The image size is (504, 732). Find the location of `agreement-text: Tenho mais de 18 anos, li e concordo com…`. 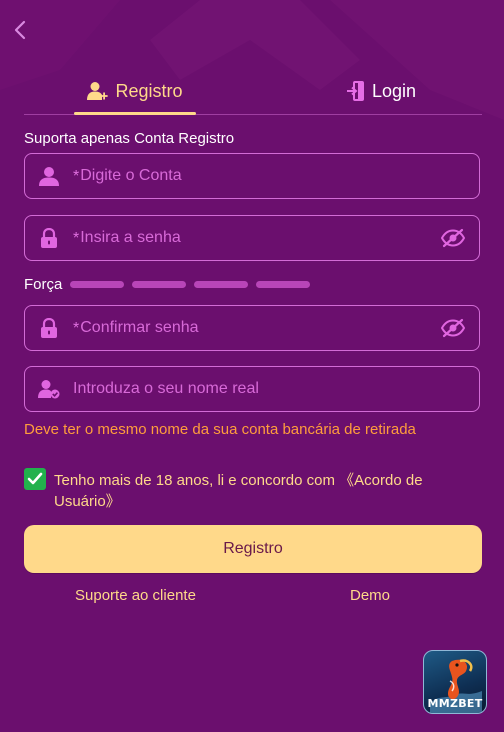

agreement-text: Tenho mais de 18 anos, li e concordo com… is located at coordinates (264, 491).